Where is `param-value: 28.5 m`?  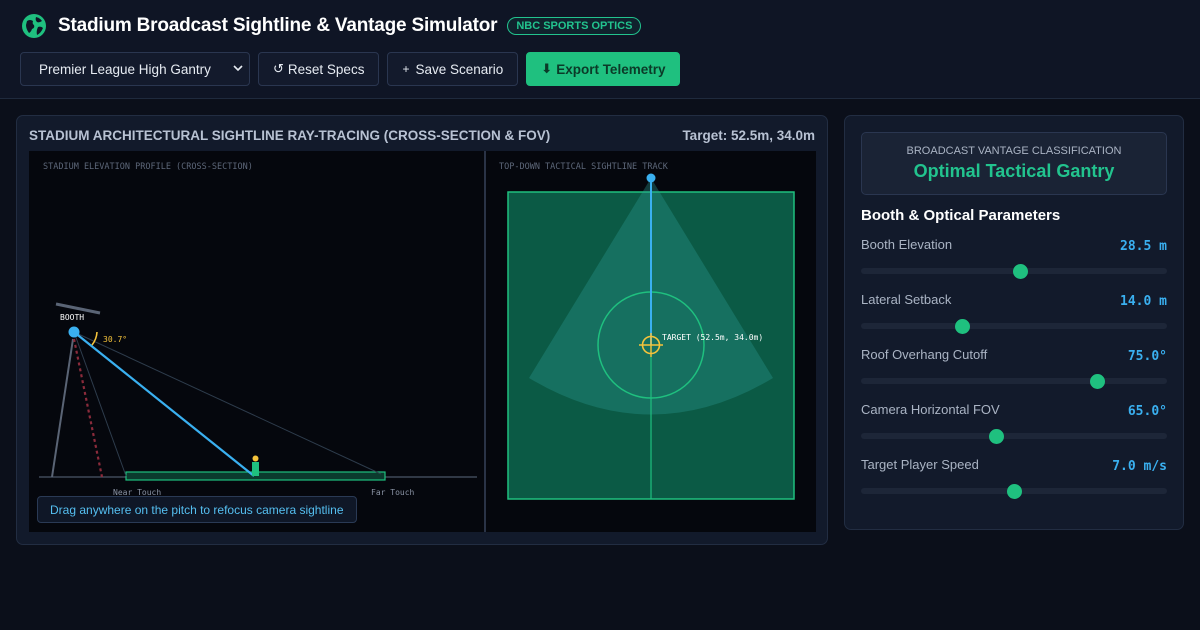
param-value: 28.5 m is located at coordinates (1143, 246).